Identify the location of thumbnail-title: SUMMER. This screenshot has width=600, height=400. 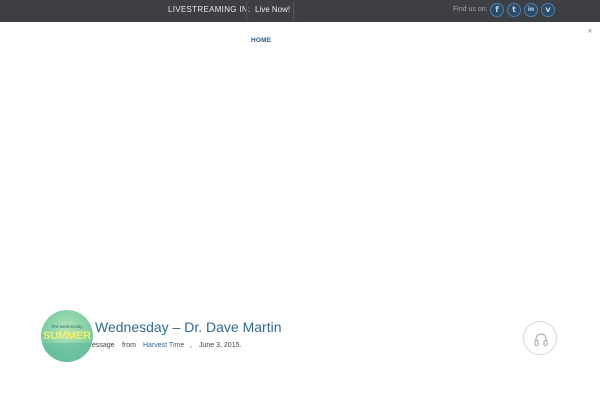
(67, 336).